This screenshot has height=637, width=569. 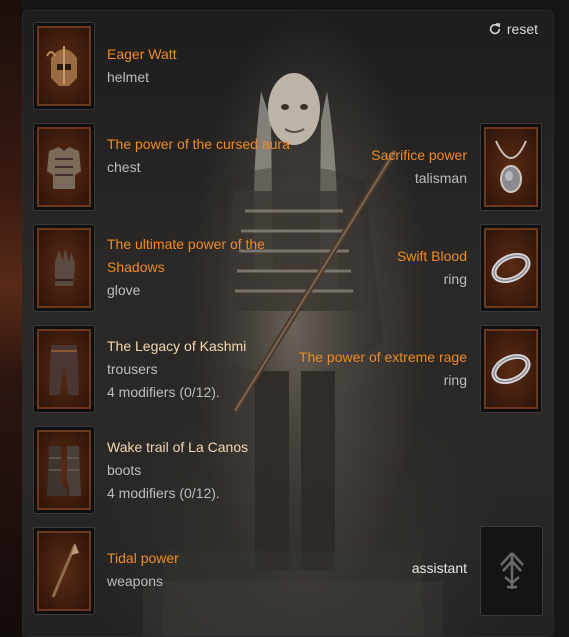 I want to click on reset-button: reset, so click(x=513, y=29).